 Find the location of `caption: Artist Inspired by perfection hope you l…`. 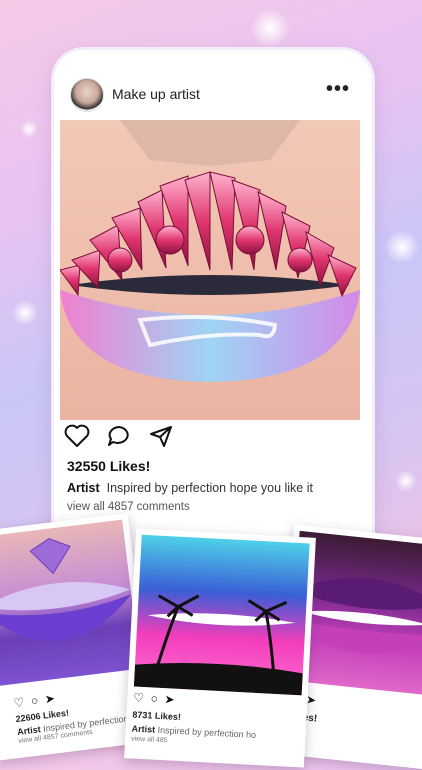

caption: Artist Inspired by perfection hope you l… is located at coordinates (190, 488).